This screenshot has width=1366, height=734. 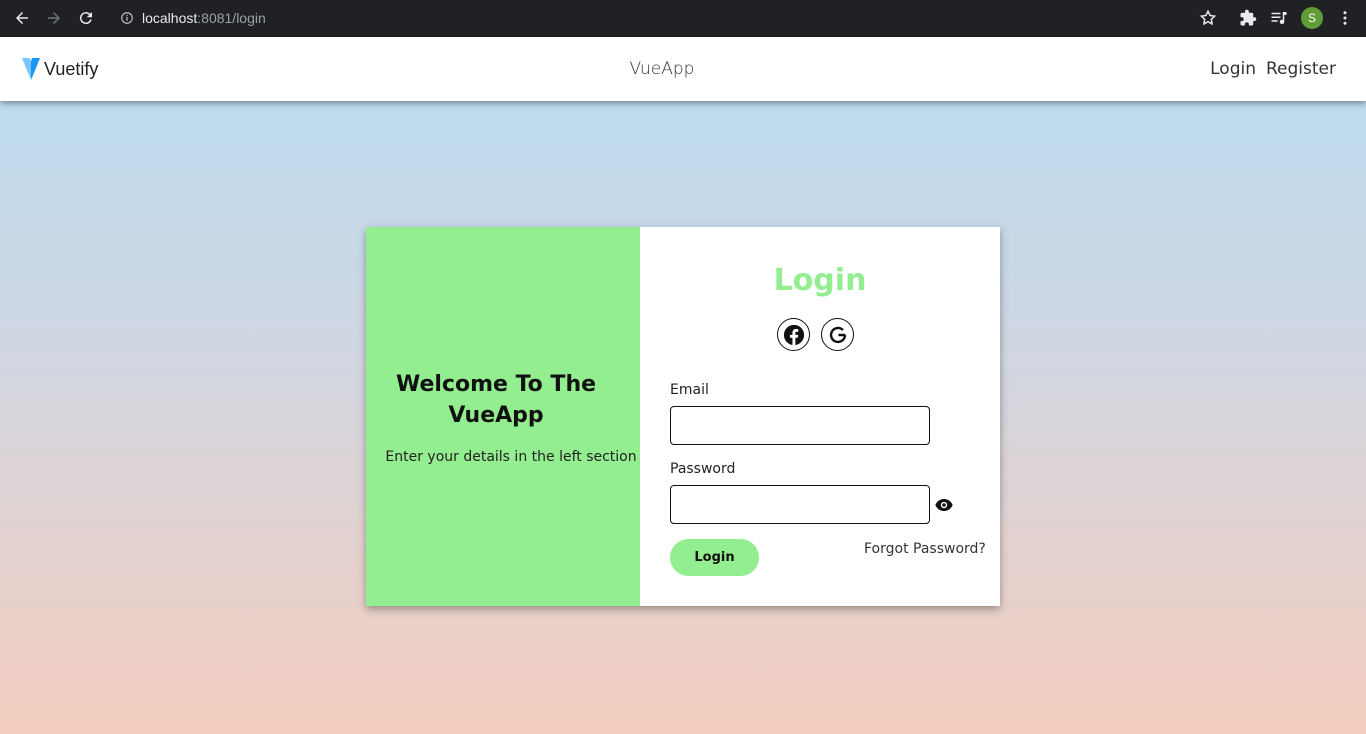 What do you see at coordinates (668, 18) in the screenshot?
I see `address-bar: localhost:8081/login` at bounding box center [668, 18].